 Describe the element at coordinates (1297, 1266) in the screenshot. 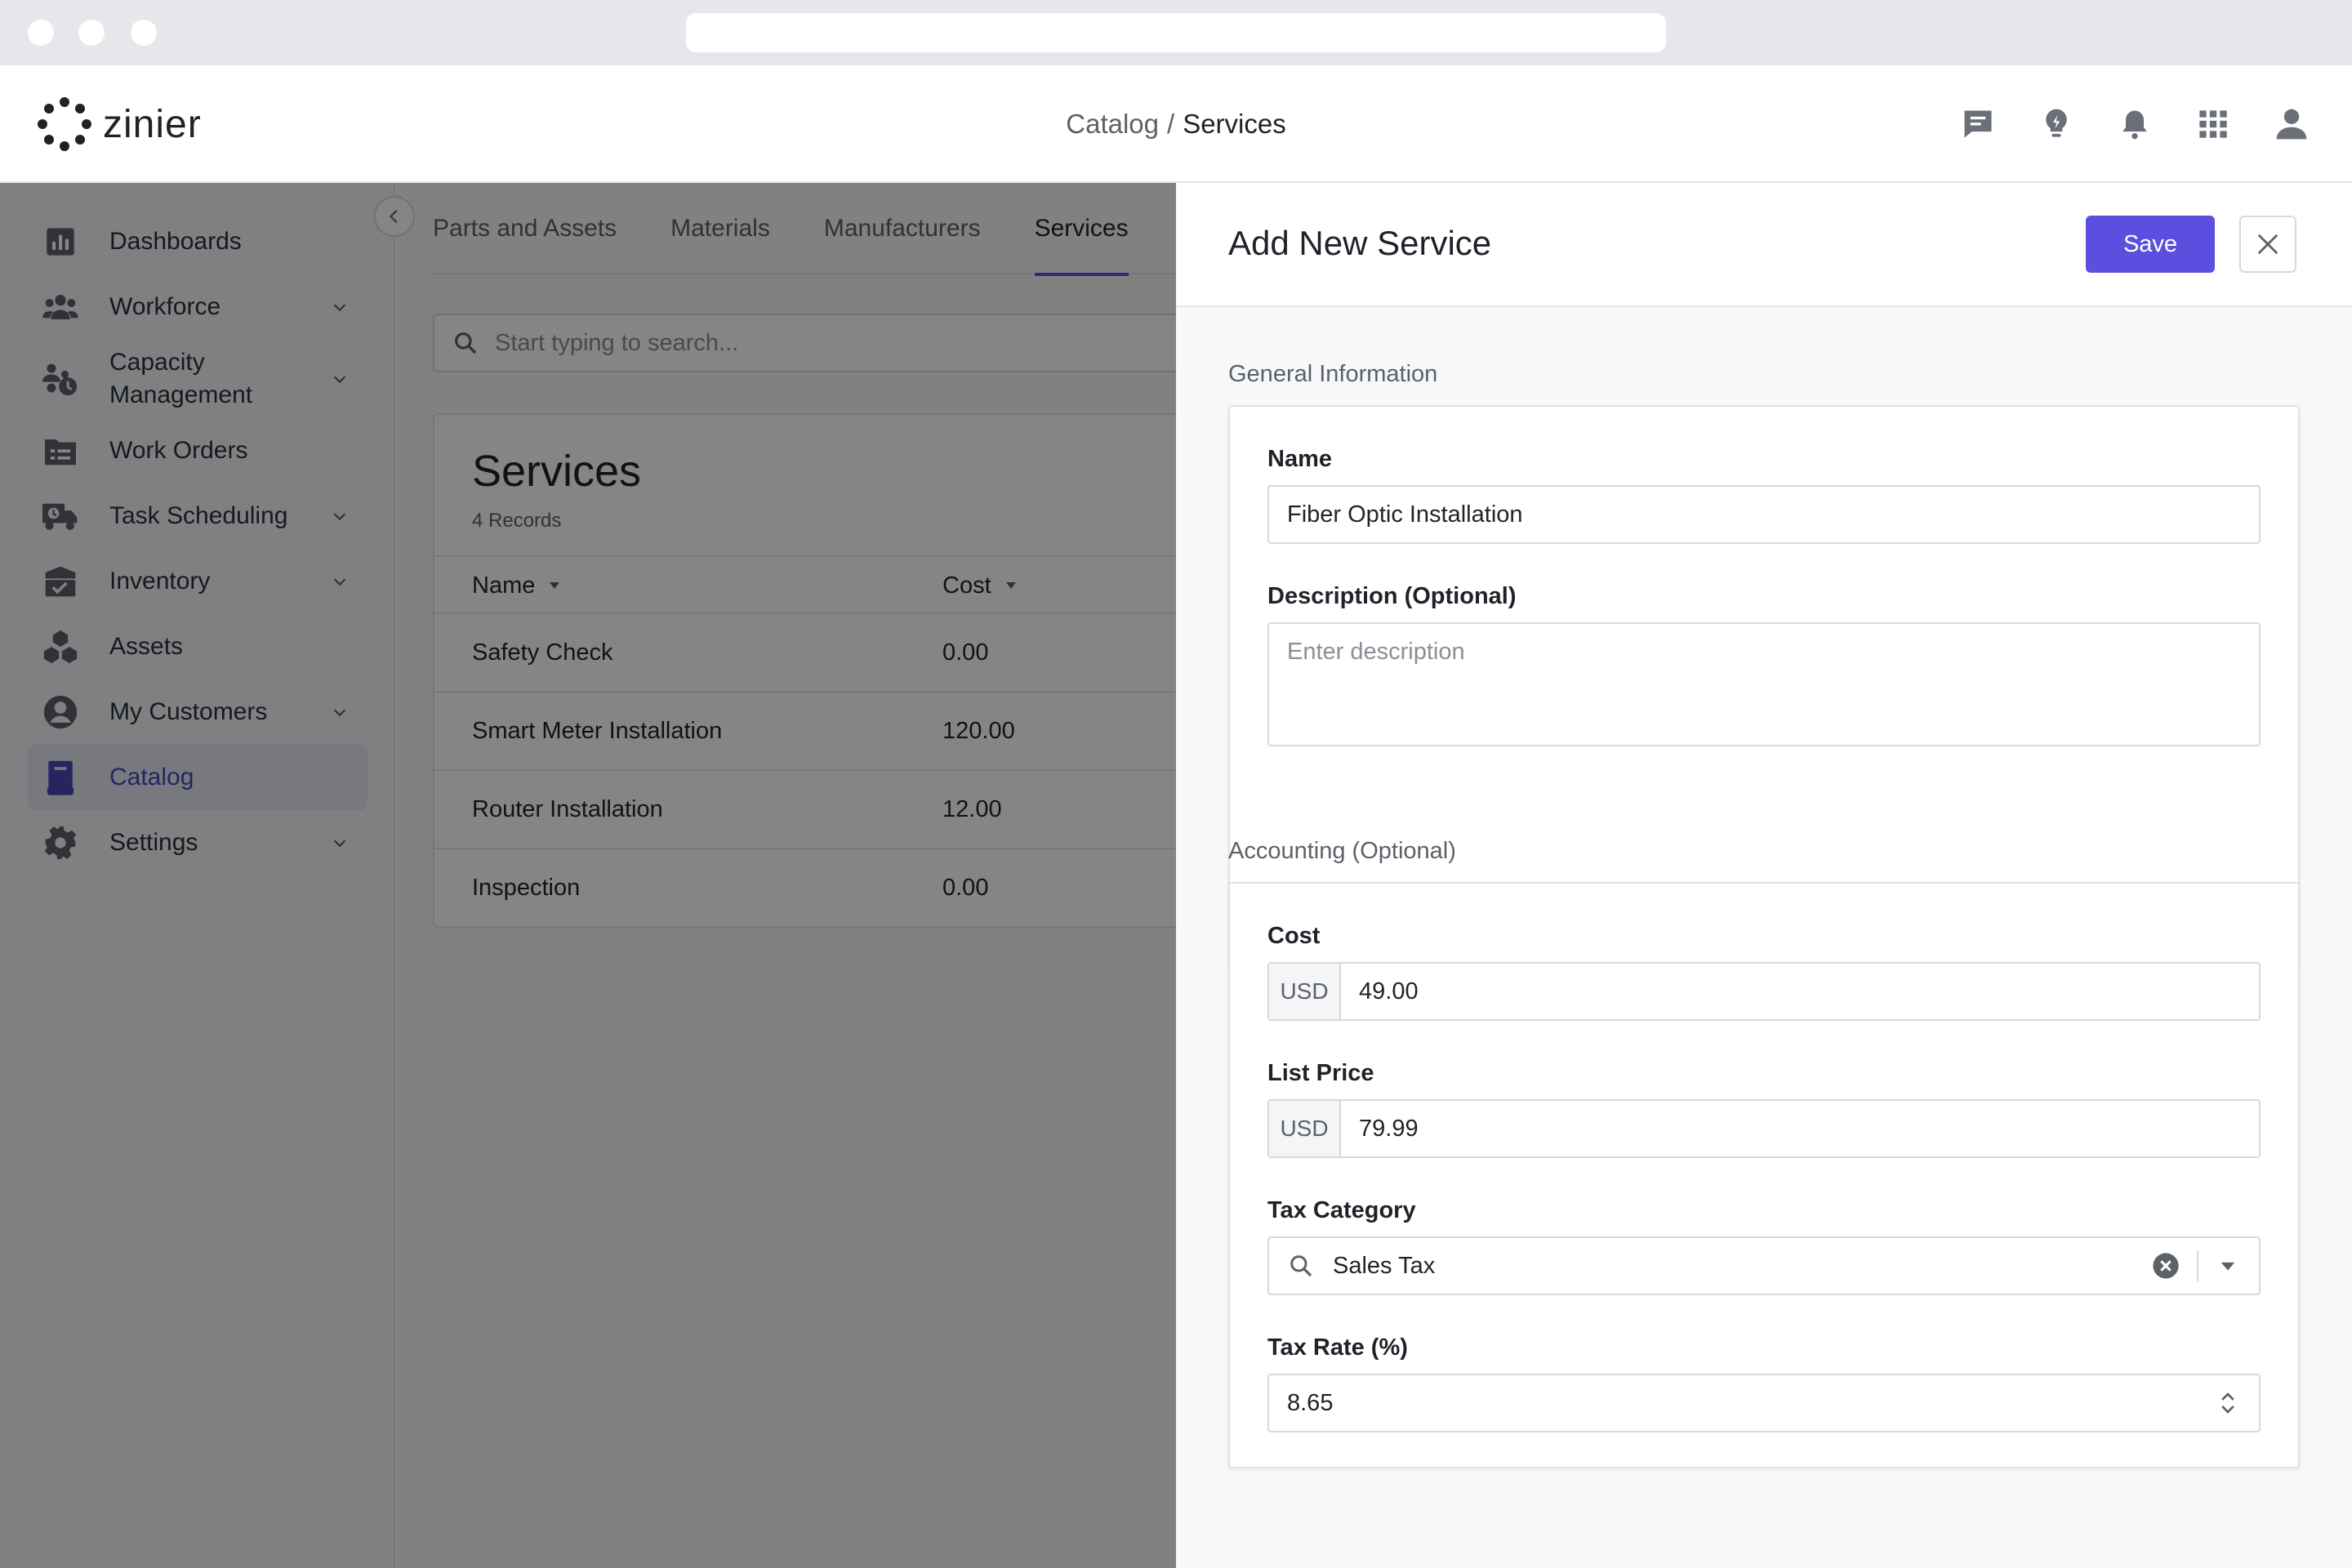

I see `search-icon` at that location.